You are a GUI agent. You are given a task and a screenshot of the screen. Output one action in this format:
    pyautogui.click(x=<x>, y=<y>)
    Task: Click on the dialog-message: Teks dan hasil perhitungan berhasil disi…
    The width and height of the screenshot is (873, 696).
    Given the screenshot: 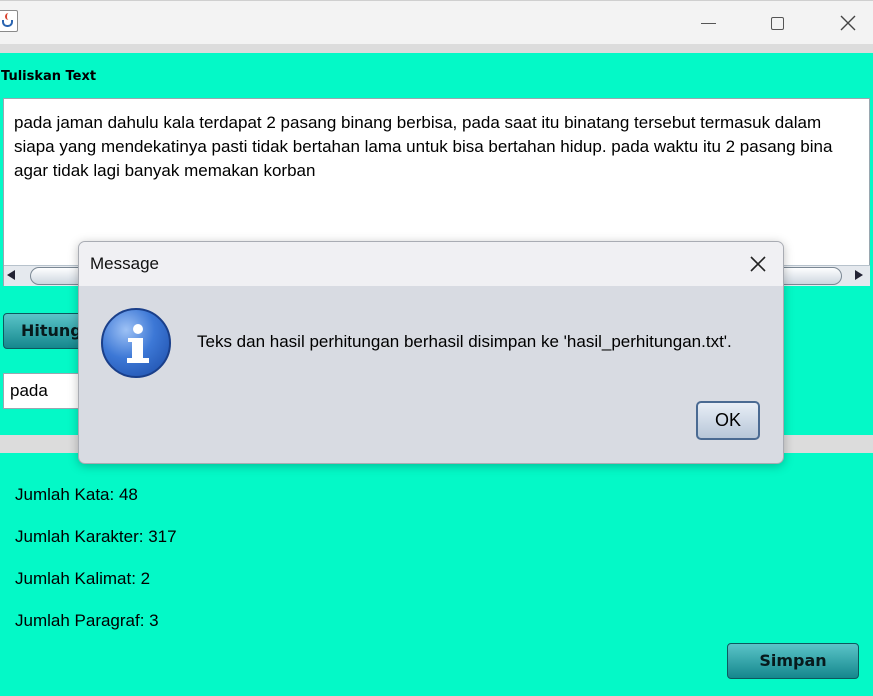 What is the action you would take?
    pyautogui.click(x=464, y=341)
    